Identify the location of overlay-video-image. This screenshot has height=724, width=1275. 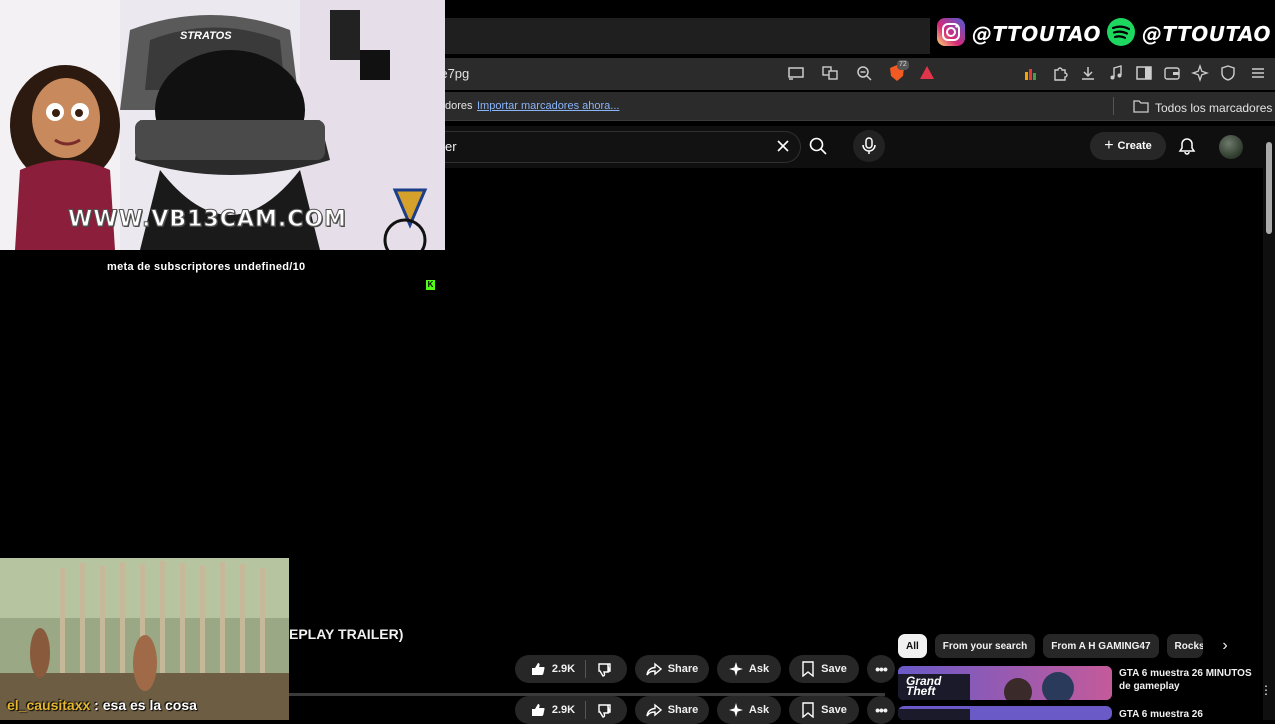
(144, 639).